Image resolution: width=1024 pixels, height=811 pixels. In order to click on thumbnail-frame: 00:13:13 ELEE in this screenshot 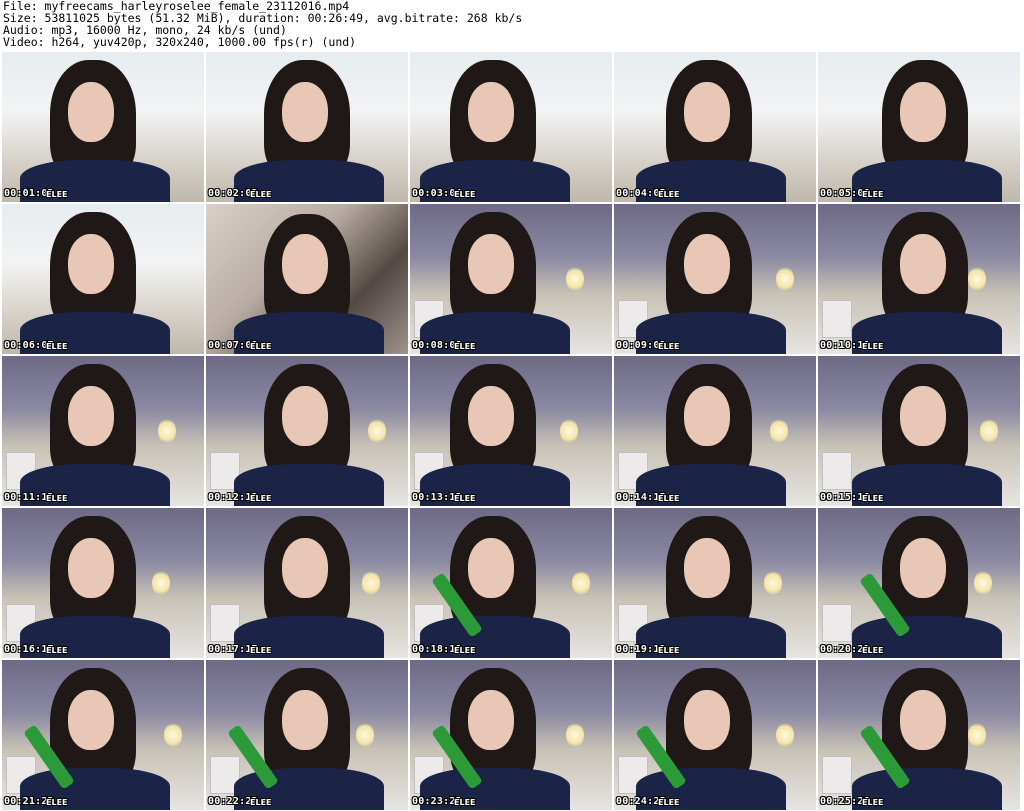, I will do `click(511, 431)`.